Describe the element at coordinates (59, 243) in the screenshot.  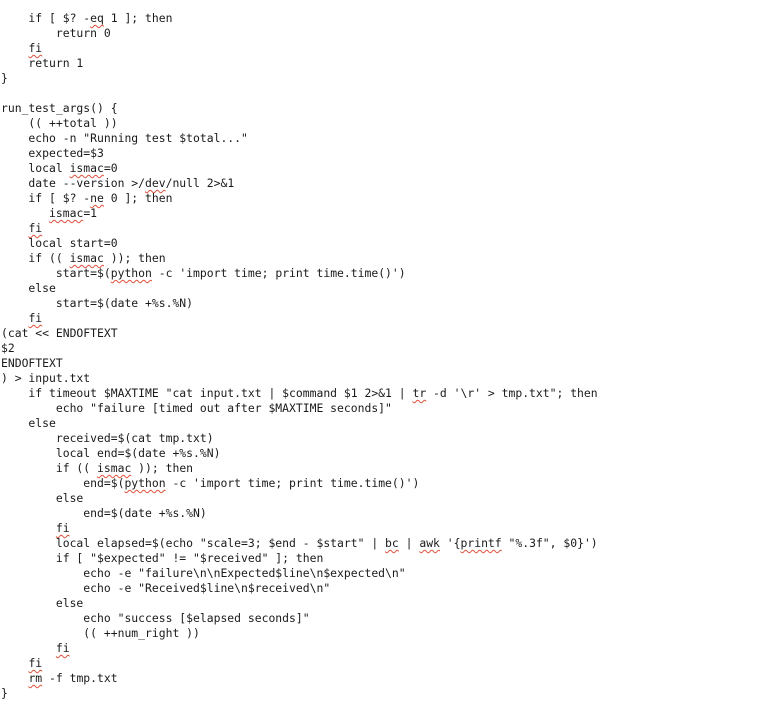
I see `code-line: local start=0` at that location.